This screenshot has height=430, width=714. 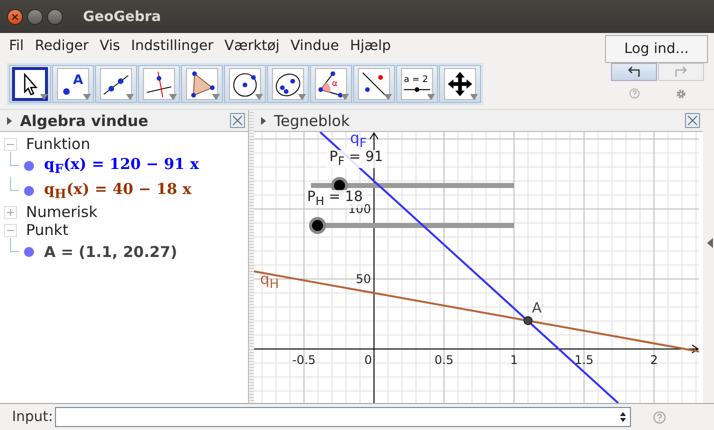 I want to click on tick-label: 2, so click(x=654, y=359).